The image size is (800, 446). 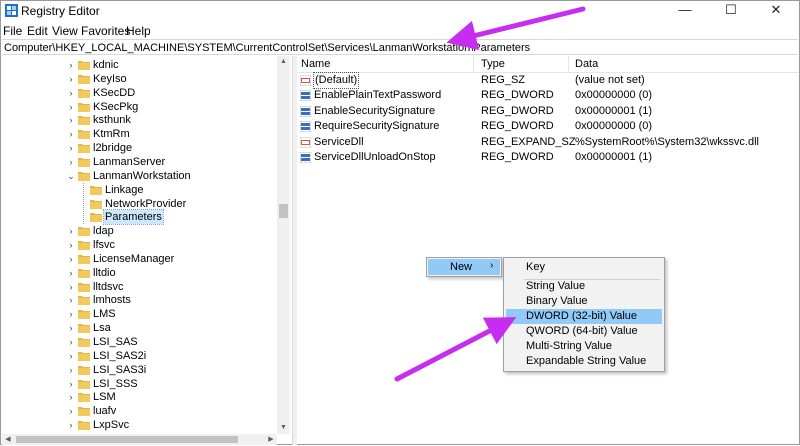 What do you see at coordinates (139, 370) in the screenshot?
I see `tree-item: › LSI_SAS3i` at bounding box center [139, 370].